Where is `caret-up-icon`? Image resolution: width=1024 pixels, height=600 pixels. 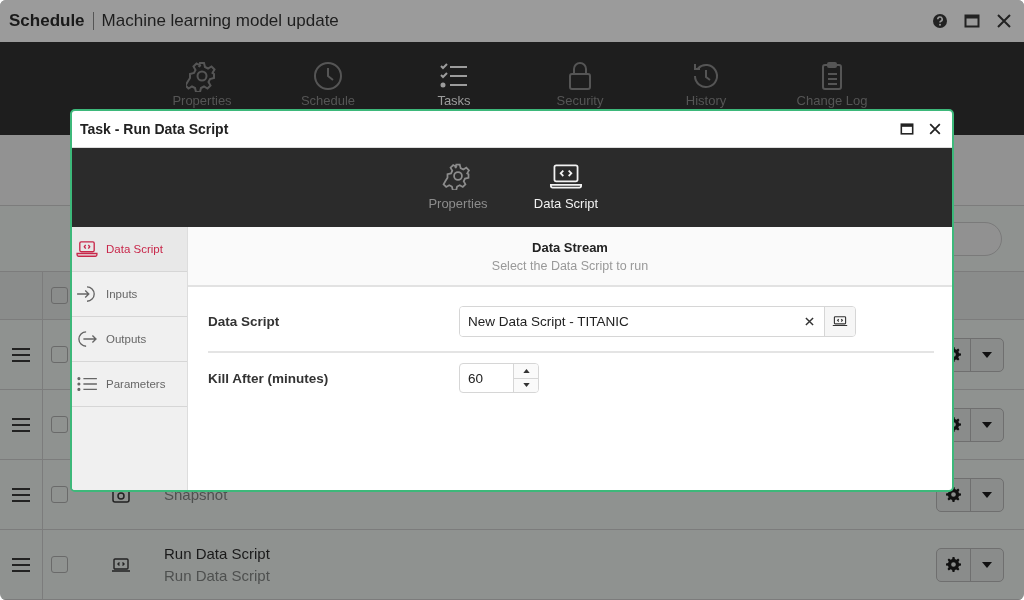 caret-up-icon is located at coordinates (526, 370).